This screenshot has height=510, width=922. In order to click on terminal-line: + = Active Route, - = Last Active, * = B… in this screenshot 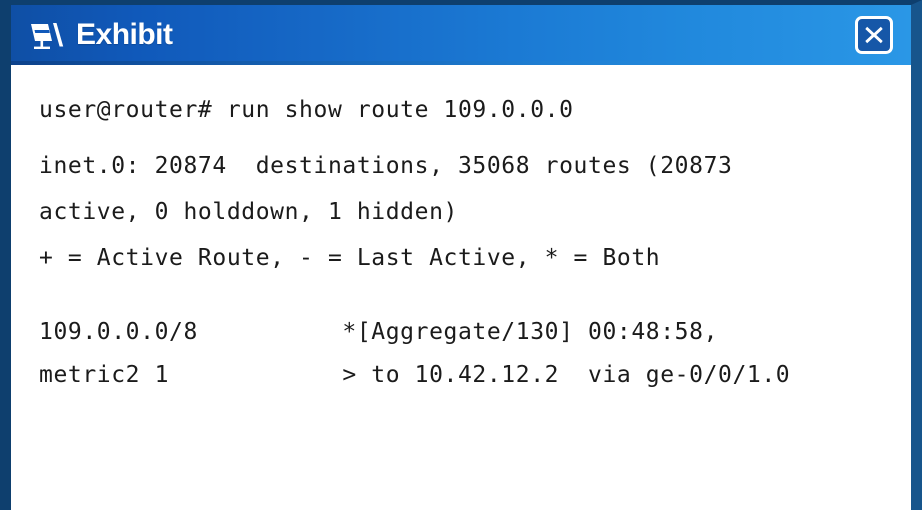, I will do `click(350, 258)`.